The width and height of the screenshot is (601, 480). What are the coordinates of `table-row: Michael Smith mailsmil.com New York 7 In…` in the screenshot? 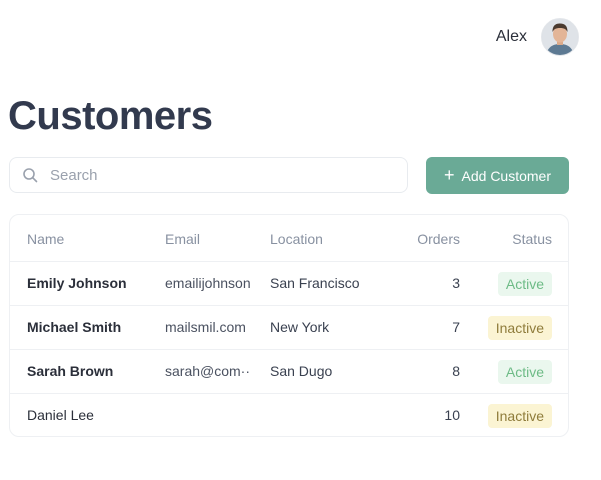 It's located at (289, 327).